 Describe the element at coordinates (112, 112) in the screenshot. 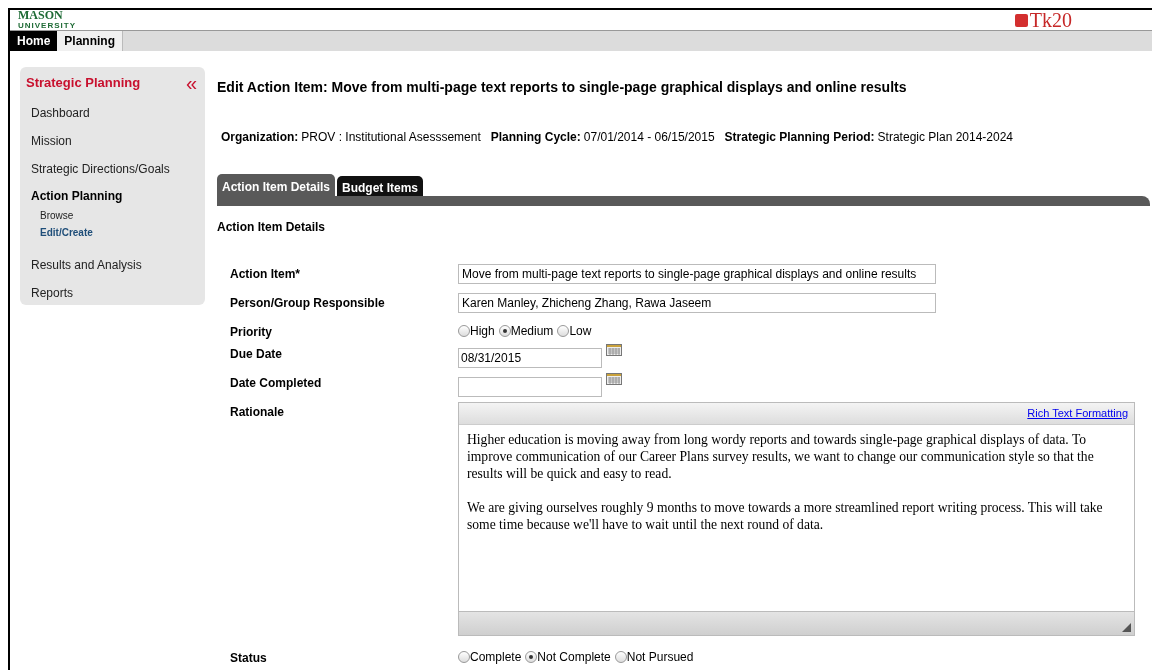

I see `sidebar-item: Dashboard` at that location.